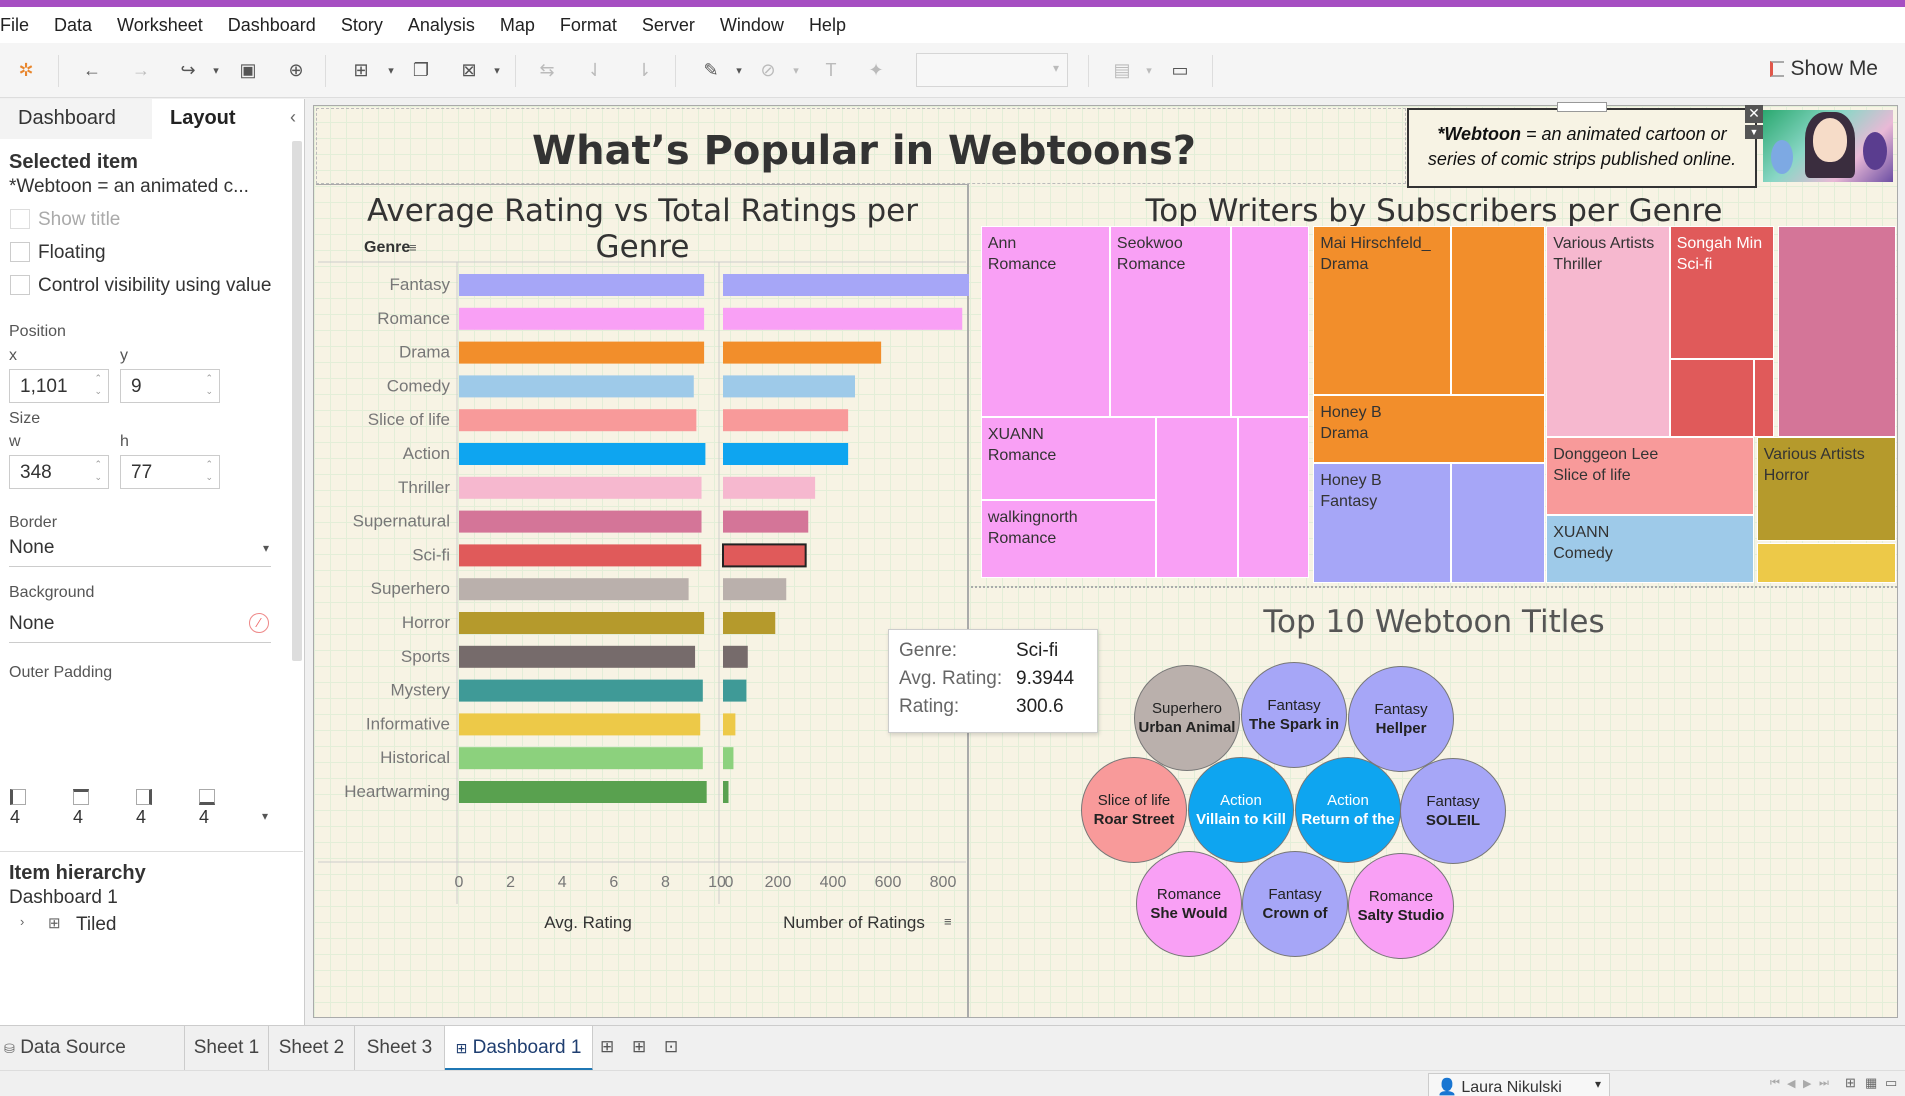  I want to click on collapse-panel-icon: ‹, so click(293, 117).